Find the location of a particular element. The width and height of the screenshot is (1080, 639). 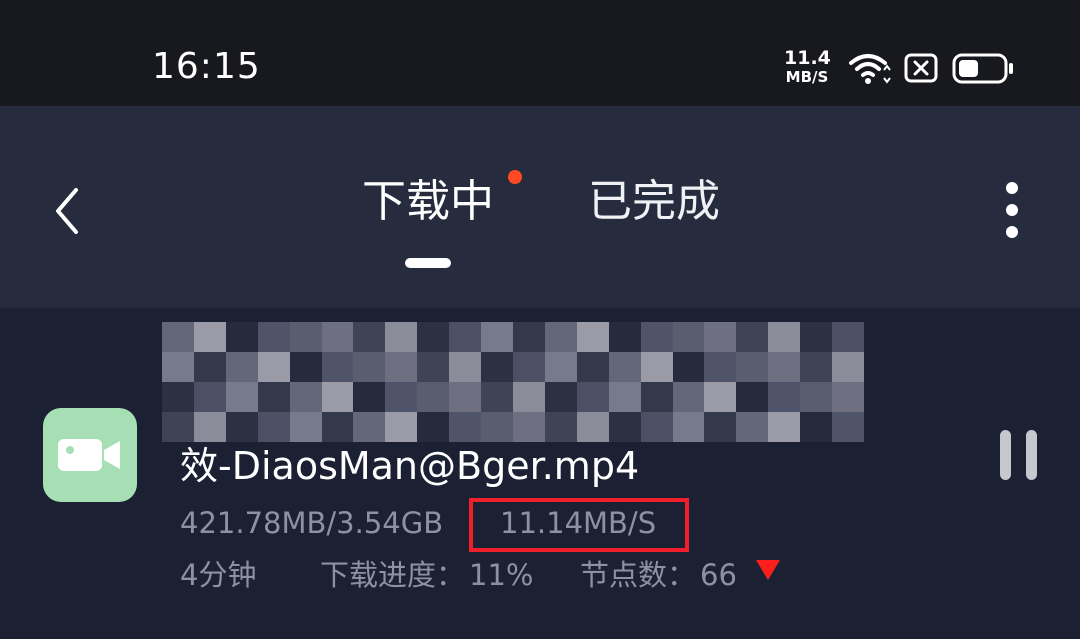

video-icon is located at coordinates (89, 455).